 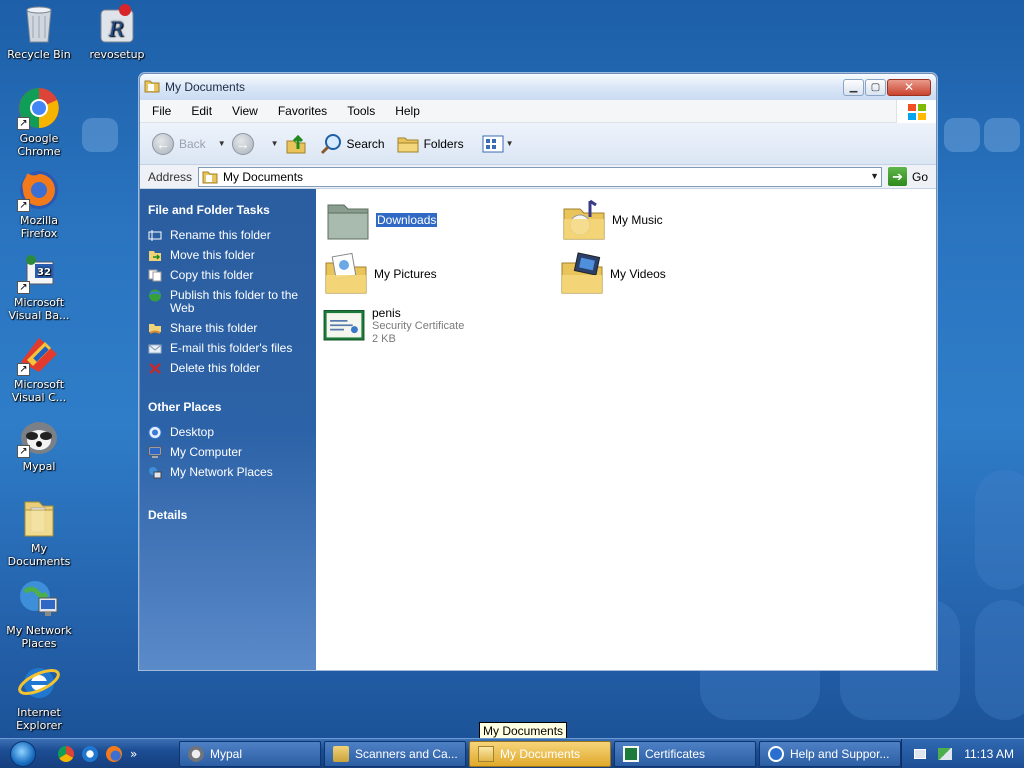 What do you see at coordinates (215, 368) in the screenshot?
I see `task-label: Delete this folder` at bounding box center [215, 368].